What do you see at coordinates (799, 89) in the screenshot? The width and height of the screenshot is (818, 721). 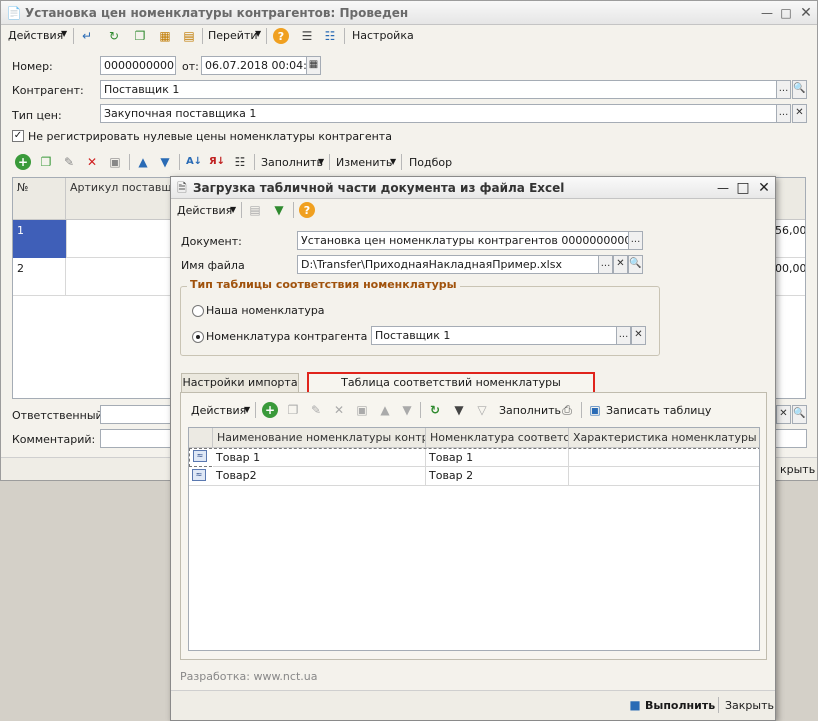 I see `counterparty-search-icon: 🔍` at bounding box center [799, 89].